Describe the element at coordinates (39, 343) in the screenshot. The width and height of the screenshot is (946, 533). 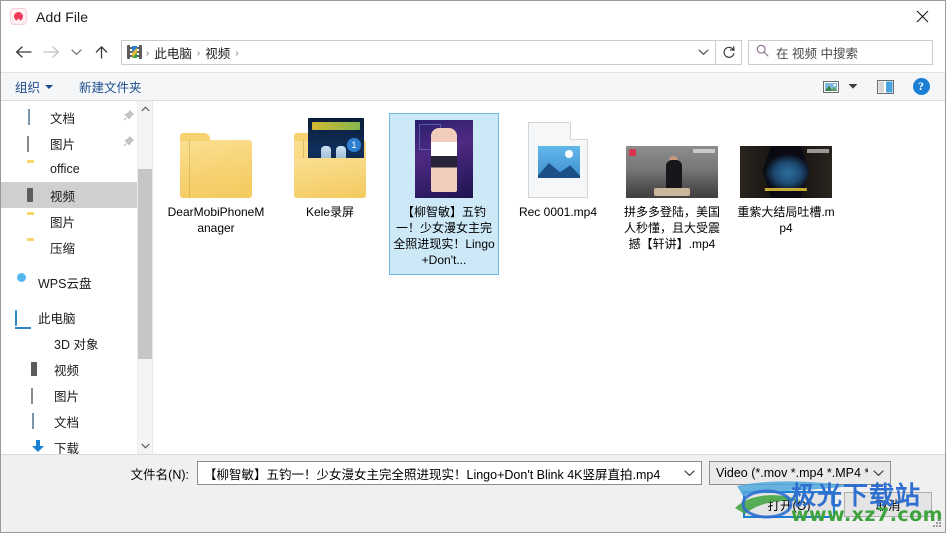
I see `3d-objects-icon` at that location.